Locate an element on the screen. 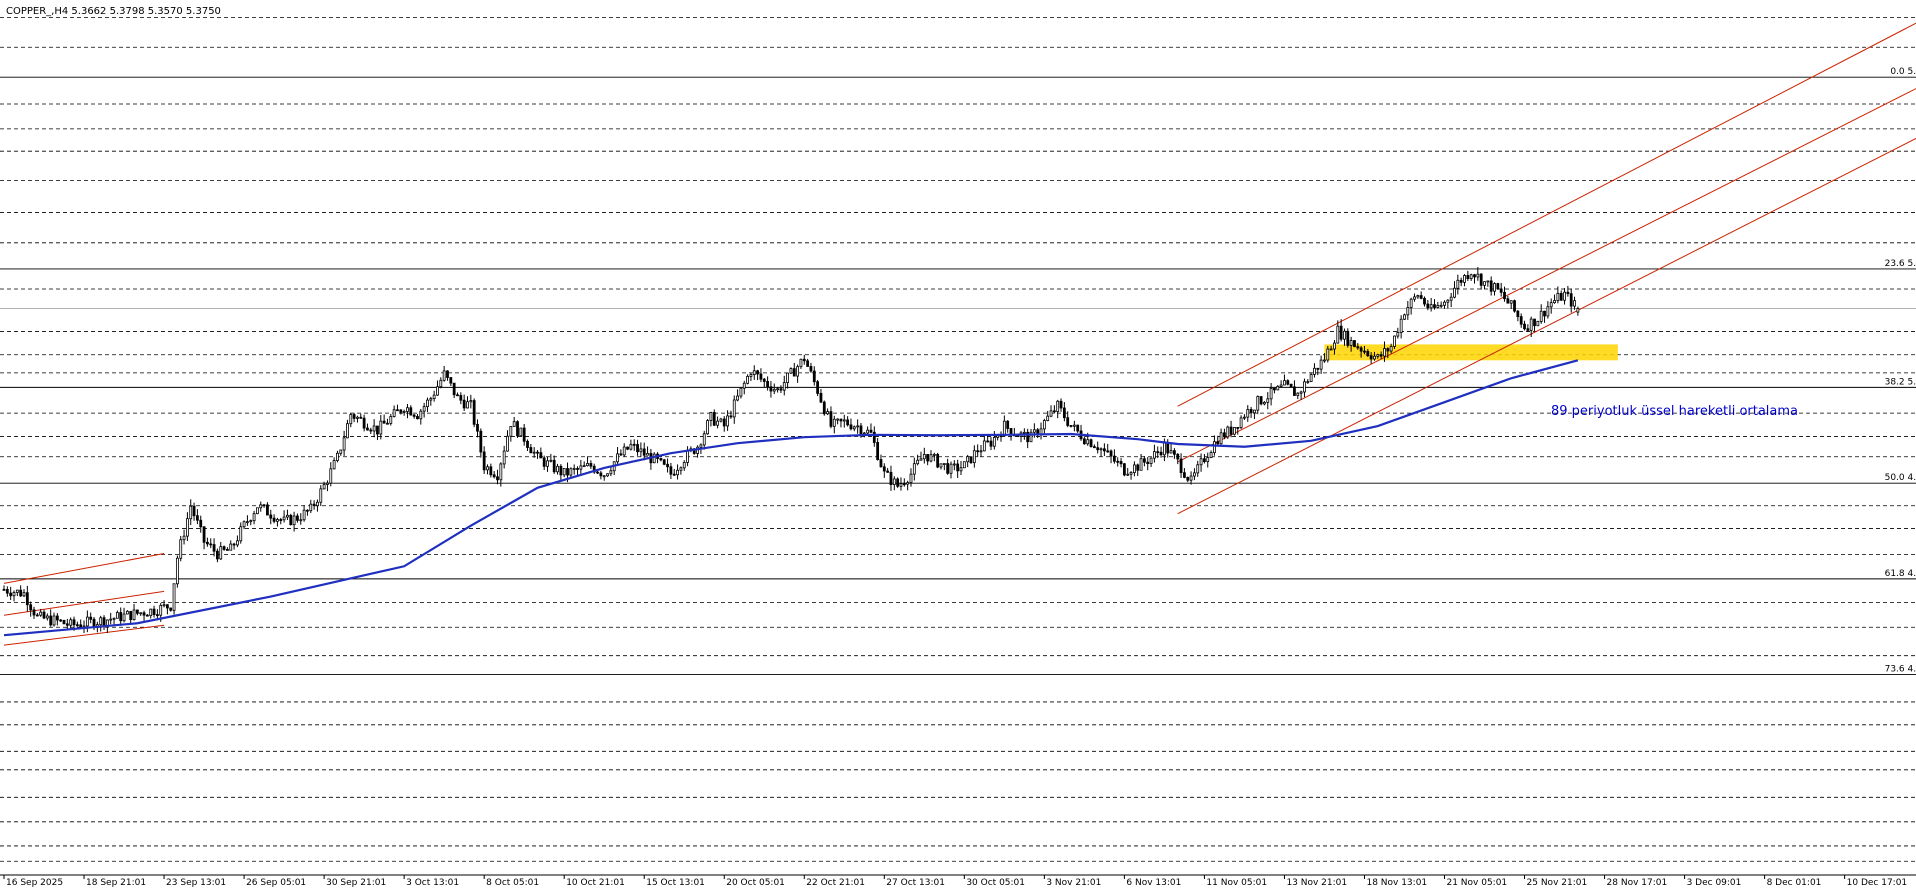 Image resolution: width=1916 pixels, height=892 pixels. time-label: 10 Dec 17:01 is located at coordinates (1877, 883).